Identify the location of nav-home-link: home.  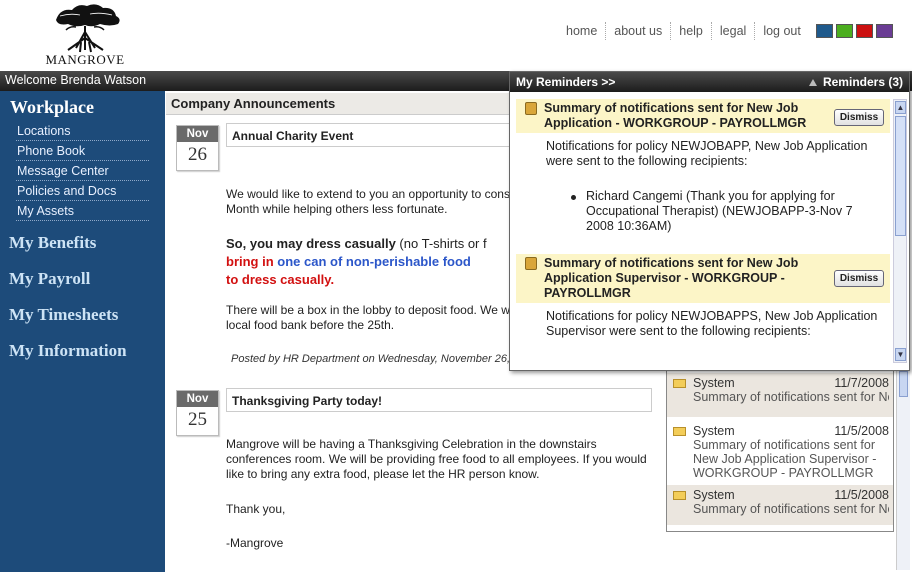
(582, 31).